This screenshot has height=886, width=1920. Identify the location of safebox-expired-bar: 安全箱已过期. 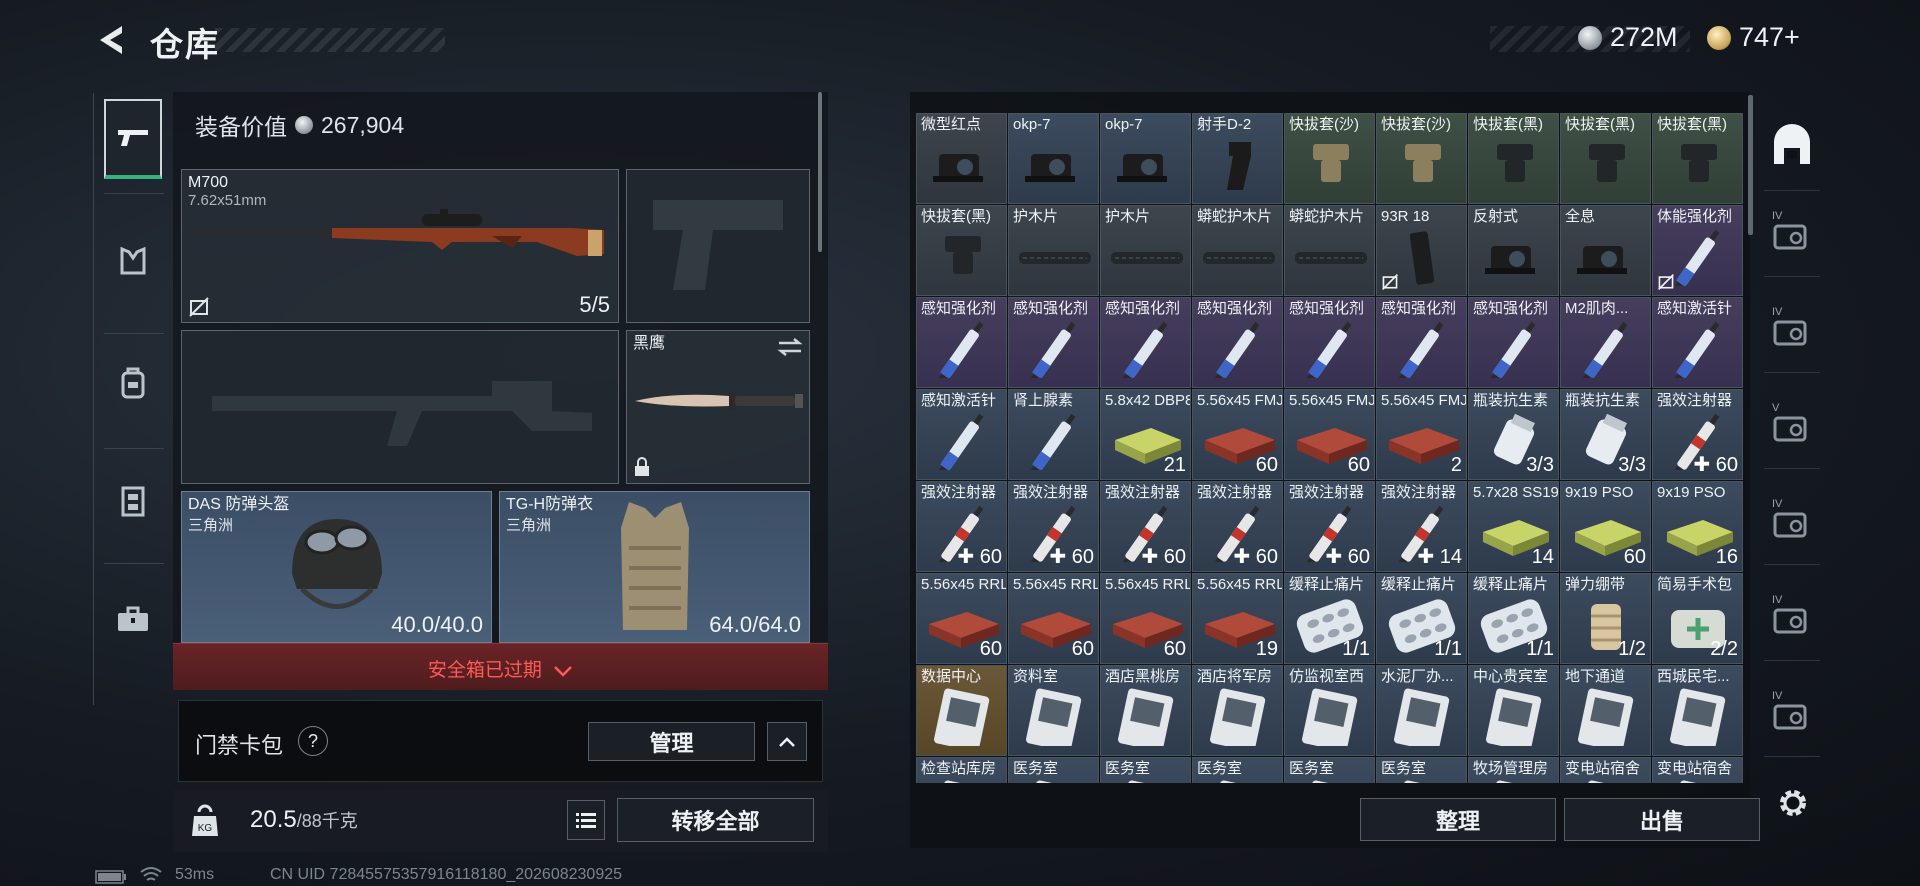
(500, 666).